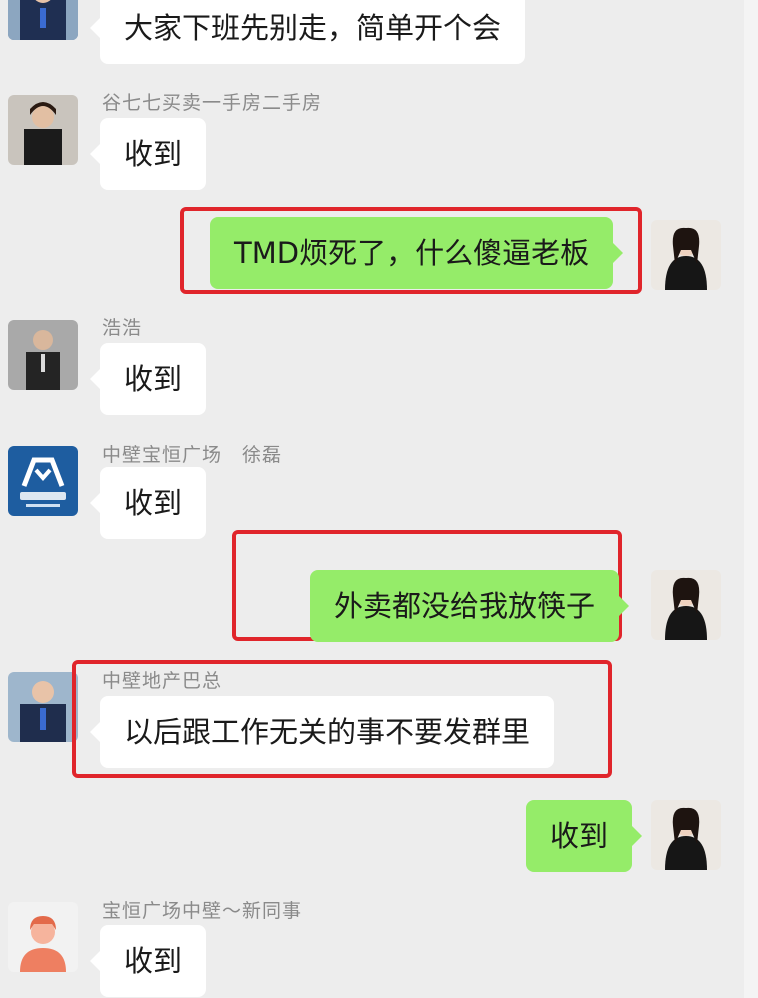  Describe the element at coordinates (417, 253) in the screenshot. I see `message-bubble-outgoing: TMD烦死了，什么傻逼老板` at that location.